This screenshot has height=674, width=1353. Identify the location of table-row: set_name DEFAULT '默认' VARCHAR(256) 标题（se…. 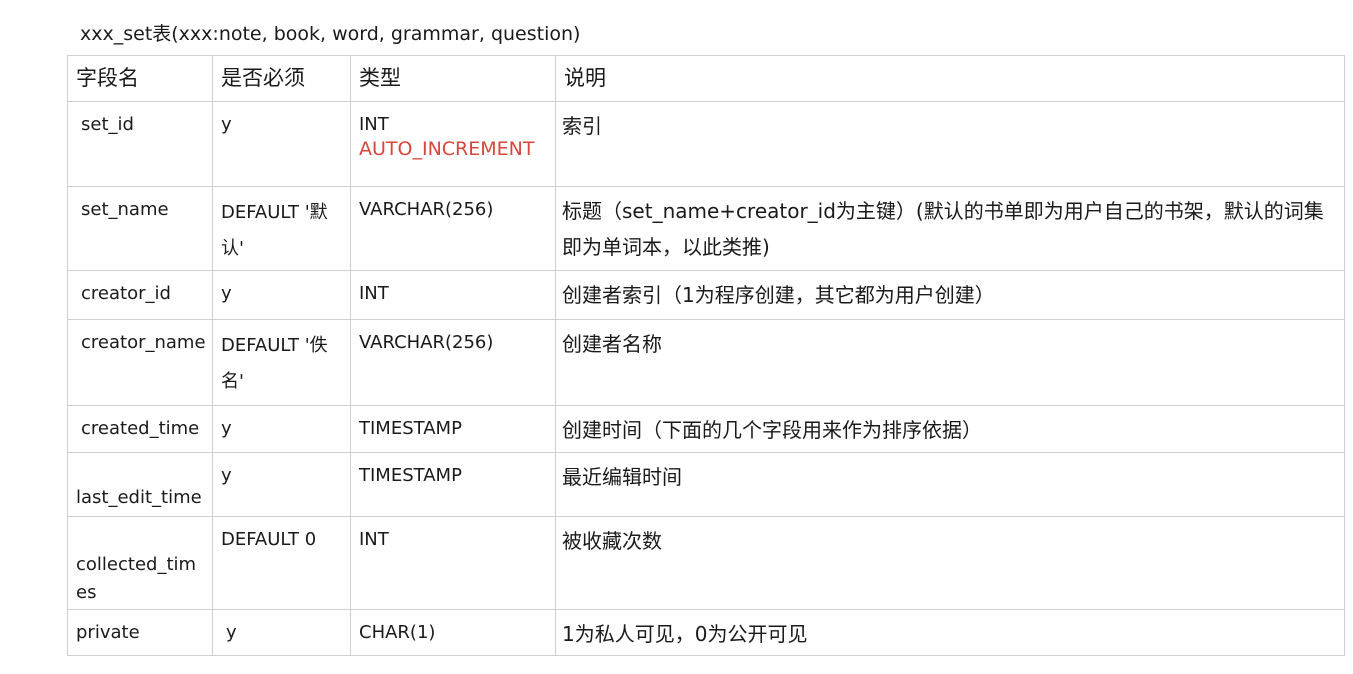
(706, 228).